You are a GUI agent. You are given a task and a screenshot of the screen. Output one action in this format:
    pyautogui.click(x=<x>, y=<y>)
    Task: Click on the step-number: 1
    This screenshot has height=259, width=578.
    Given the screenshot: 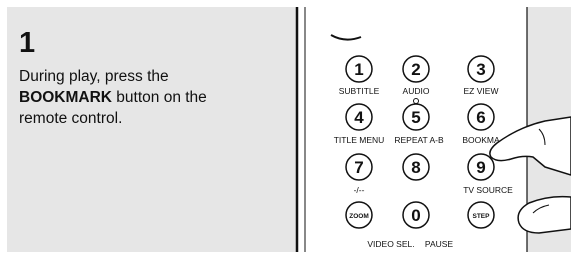 What is the action you would take?
    pyautogui.click(x=27, y=43)
    